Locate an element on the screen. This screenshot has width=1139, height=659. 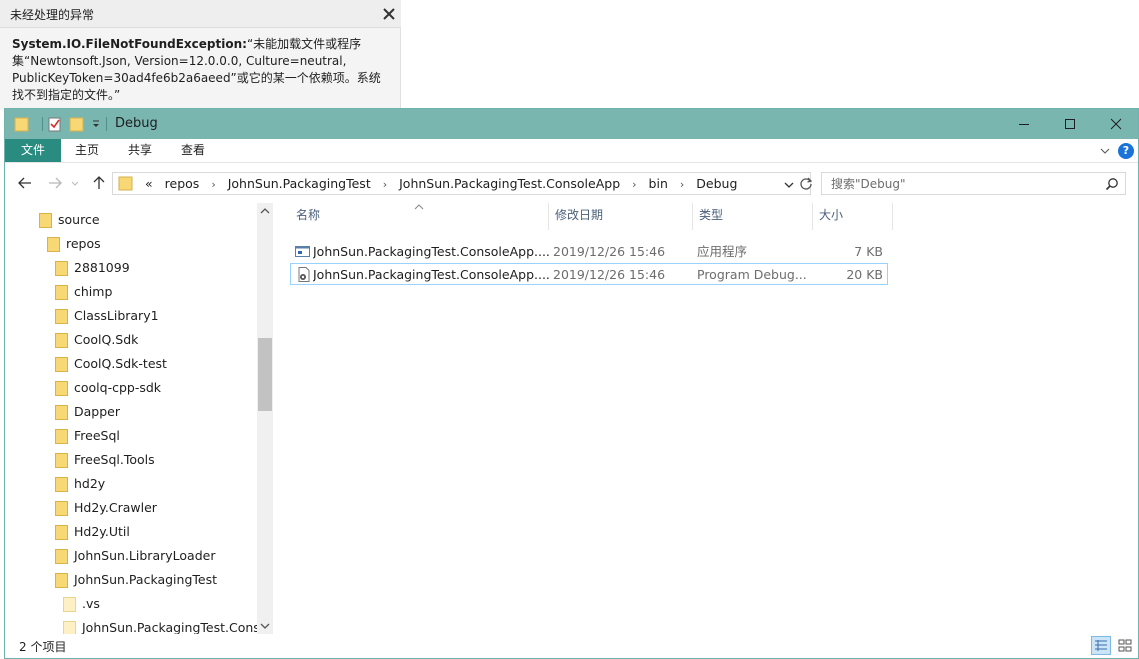
ribbon-tabs: 文件 主页 共享 查看 ? is located at coordinates (571, 151).